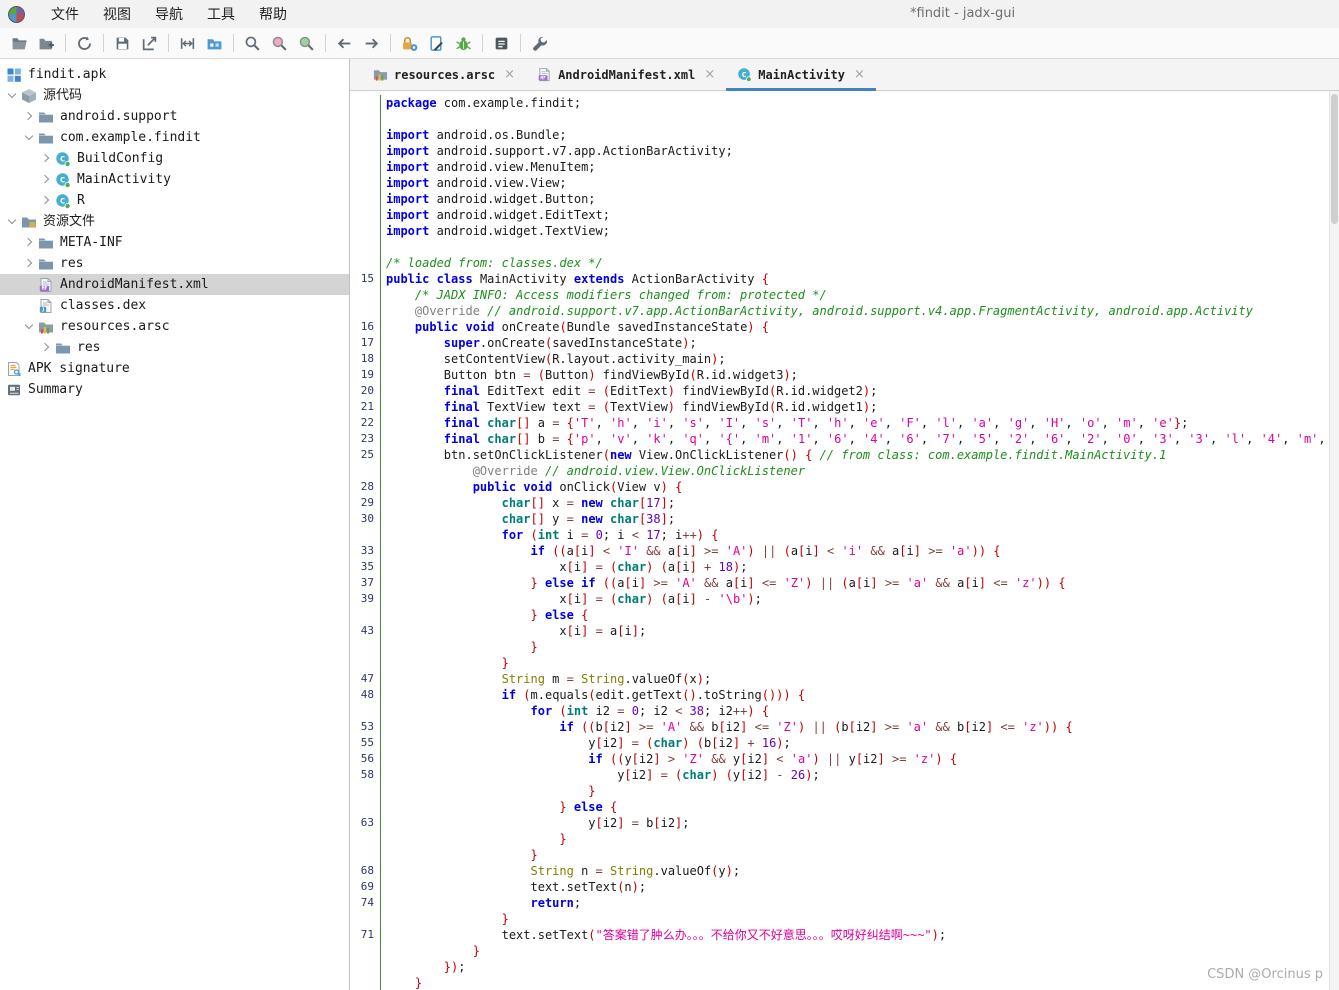  What do you see at coordinates (801, 75) in the screenshot?
I see `tab-mainactivity: c MainActivity ×` at bounding box center [801, 75].